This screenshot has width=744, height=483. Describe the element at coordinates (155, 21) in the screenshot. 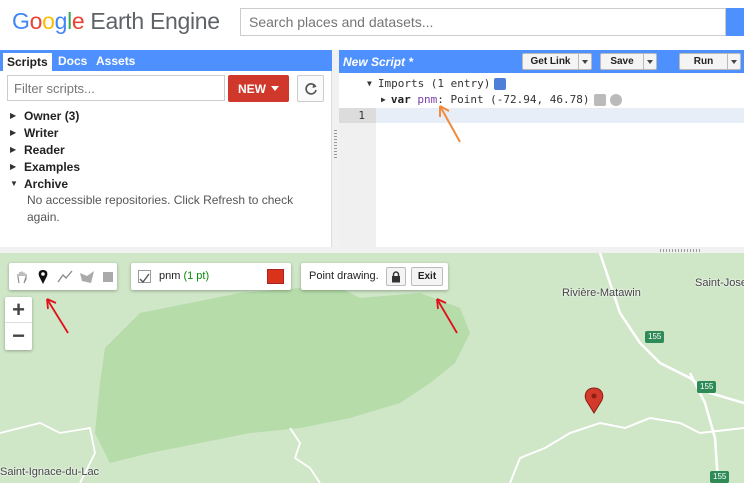

I see `logo-product-name: Earth Engine` at that location.